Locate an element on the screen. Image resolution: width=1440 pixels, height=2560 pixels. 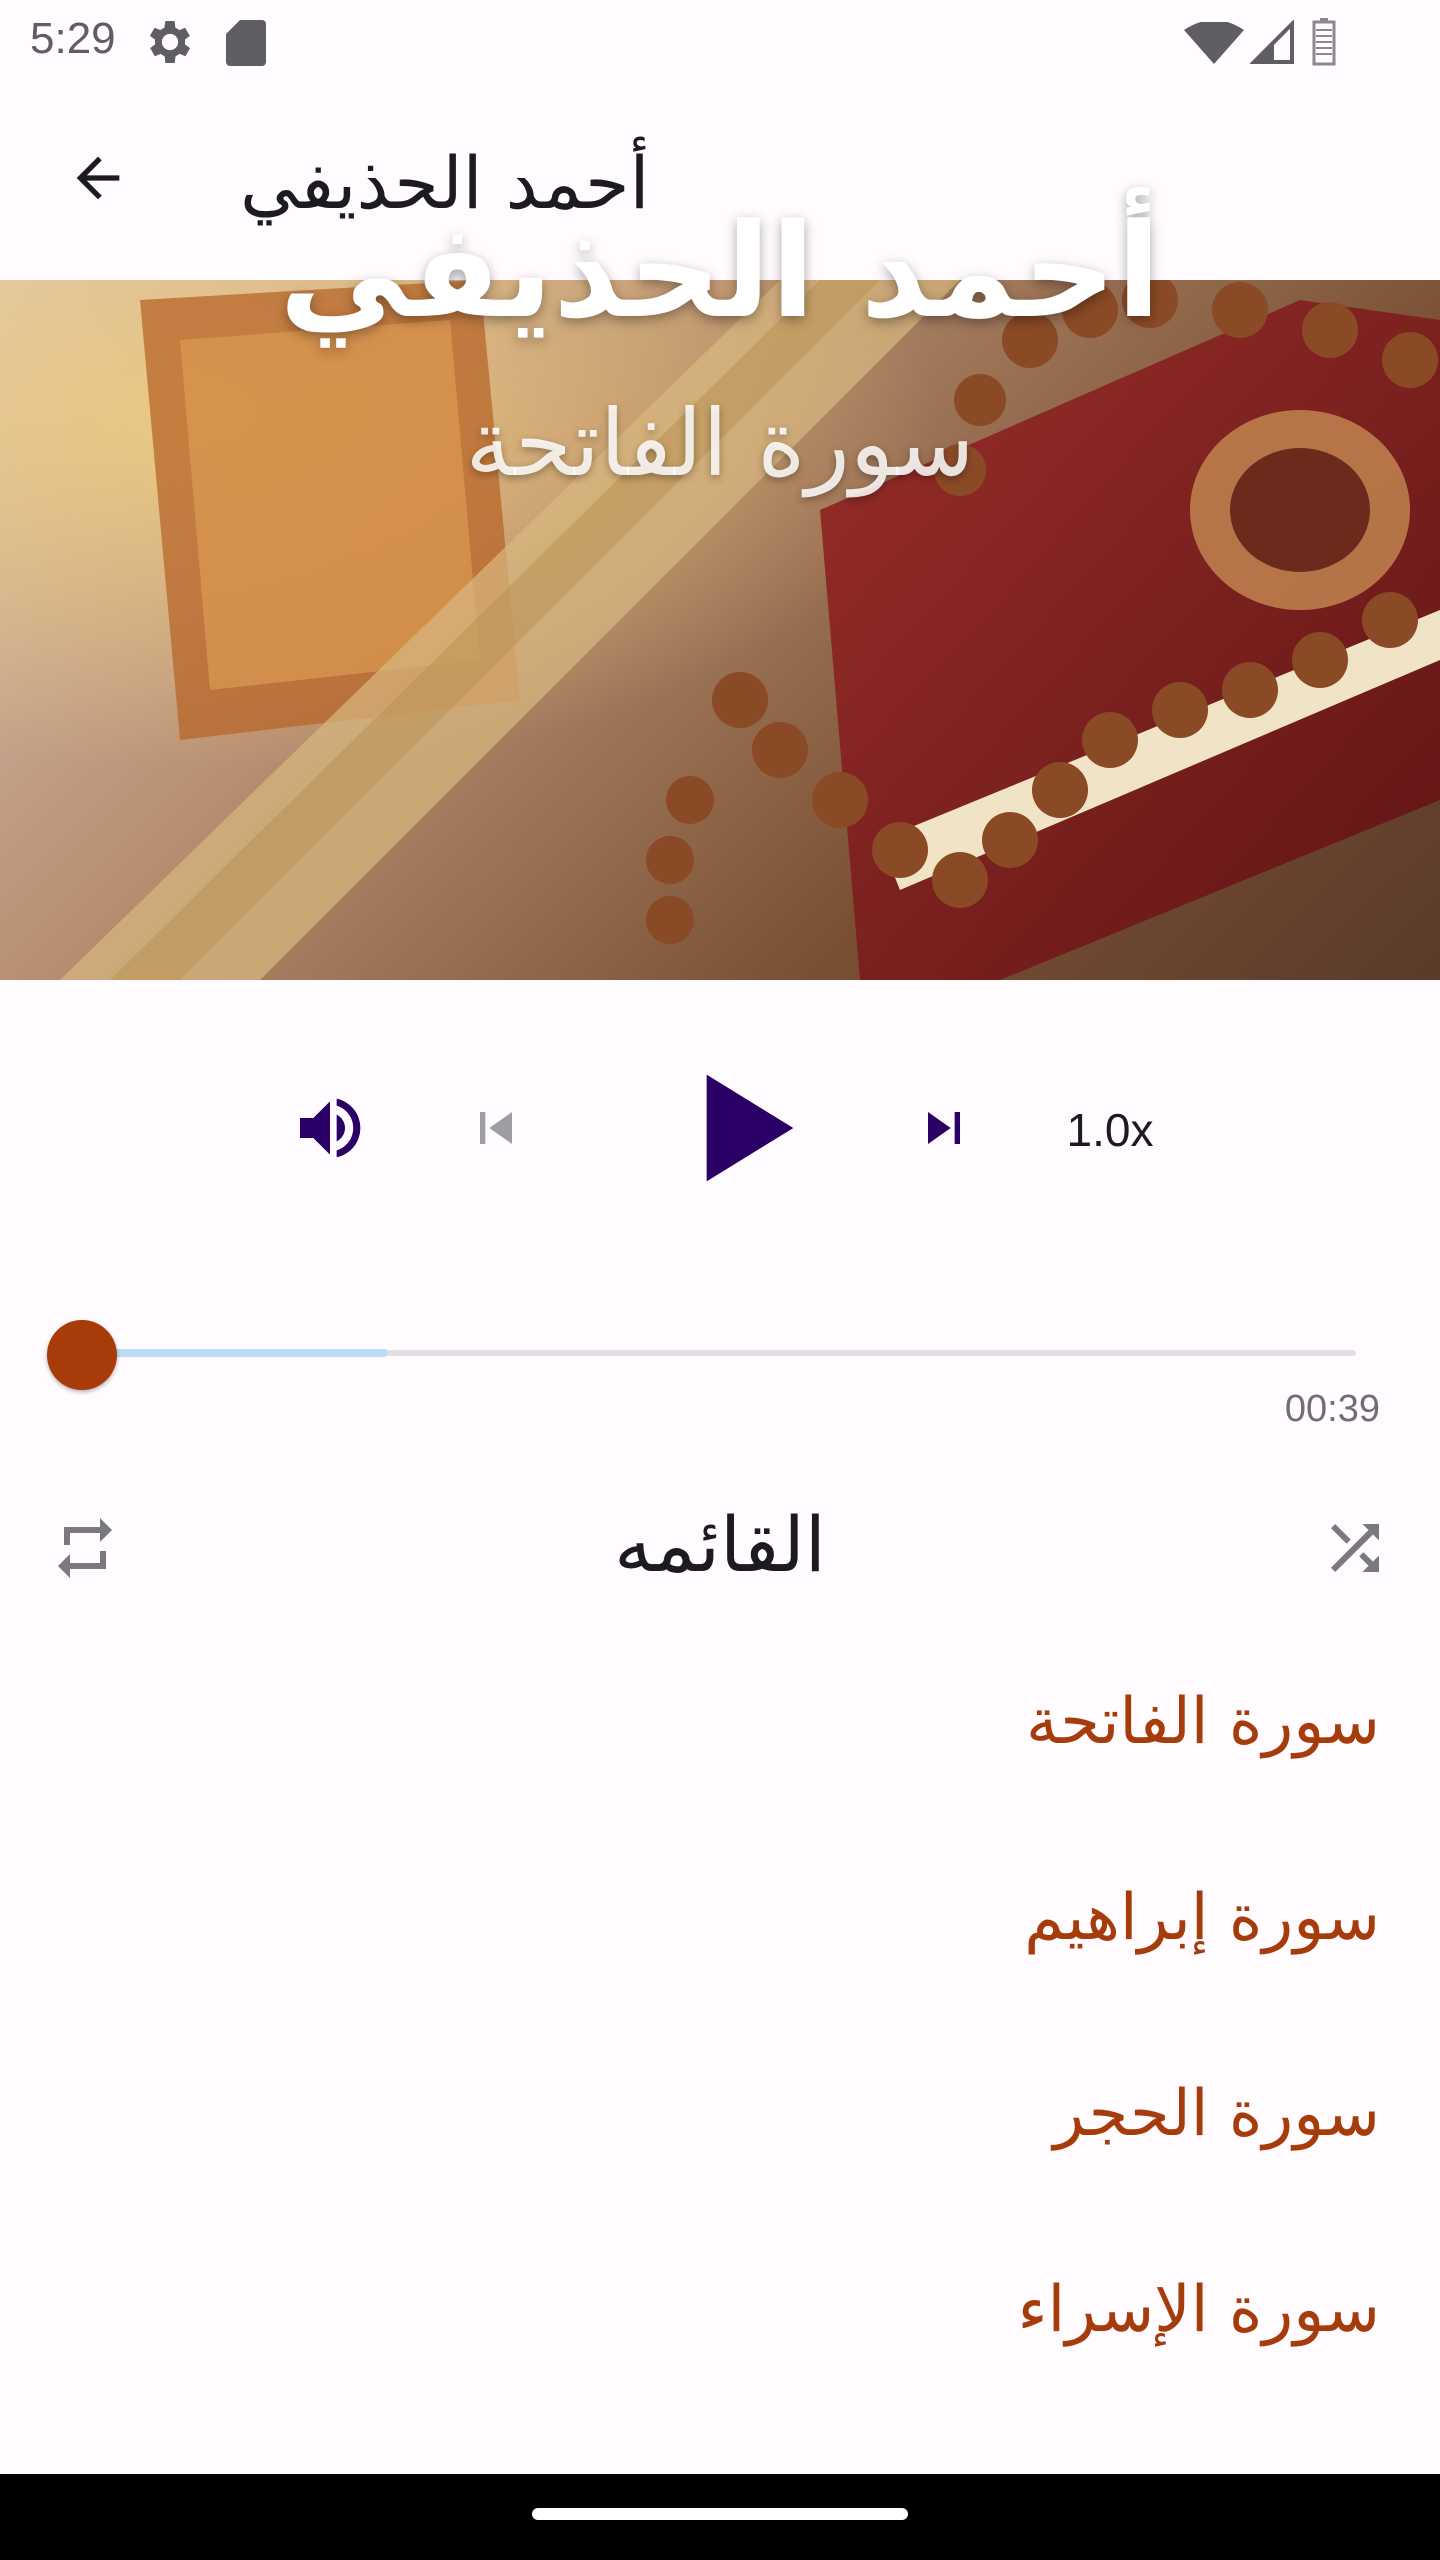
shuffle-button is located at coordinates (1355, 1550).